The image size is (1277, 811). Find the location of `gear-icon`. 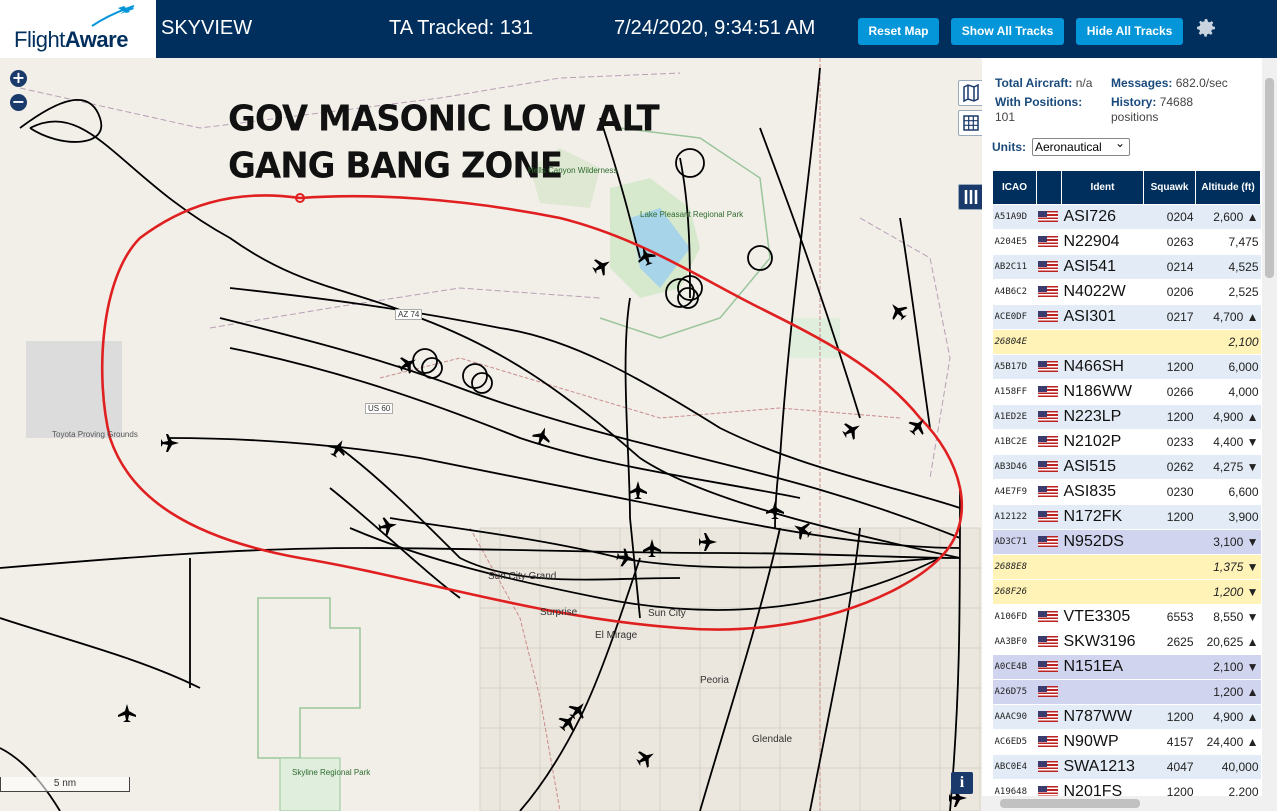

gear-icon is located at coordinates (1206, 28).